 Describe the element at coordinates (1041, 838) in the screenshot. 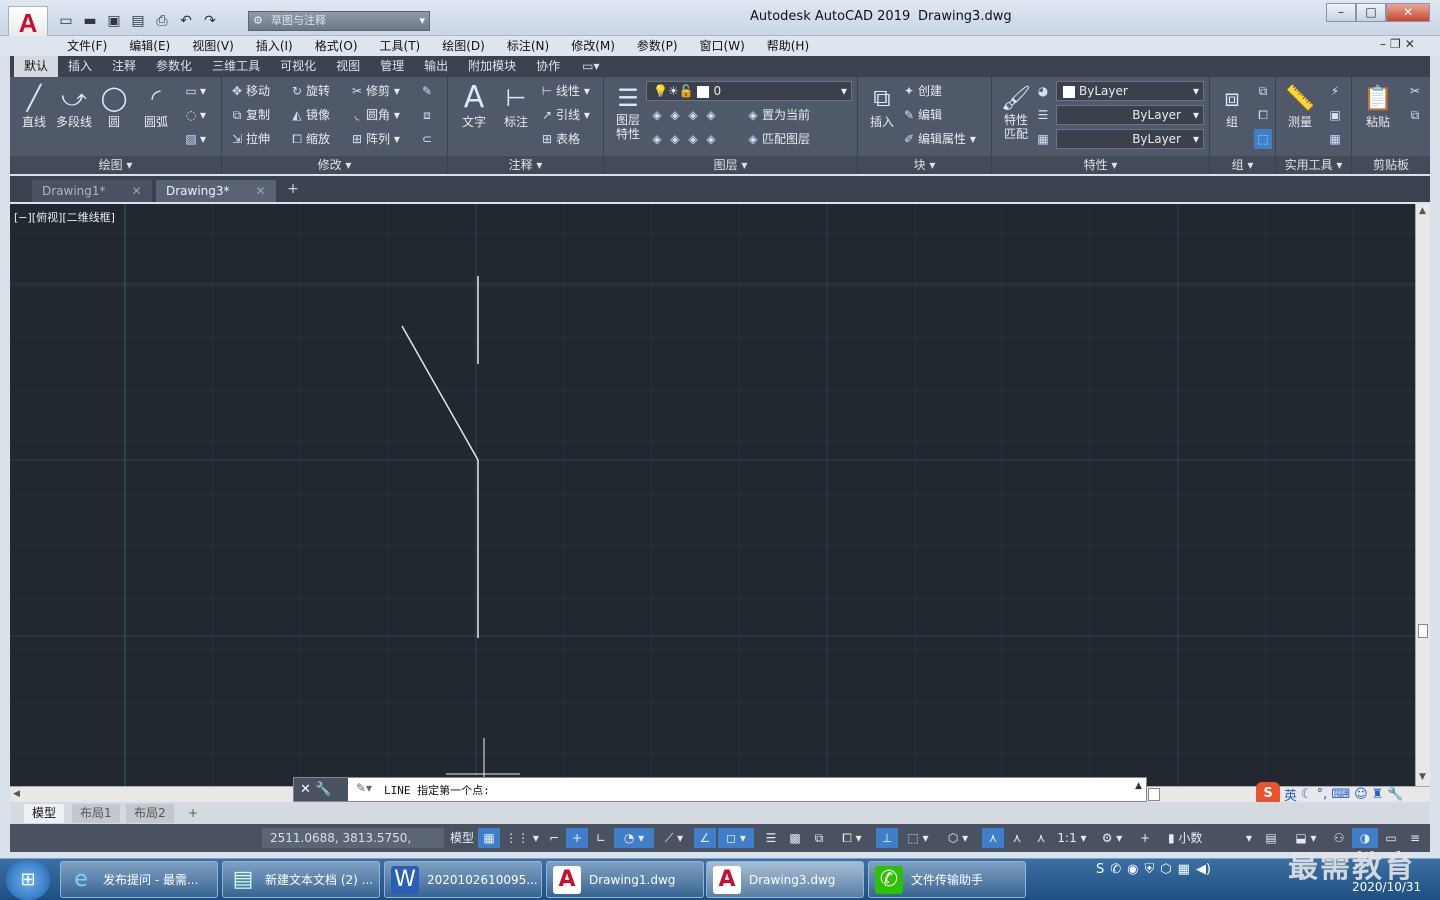

I see `annotation-scale-icon: ⋏` at that location.